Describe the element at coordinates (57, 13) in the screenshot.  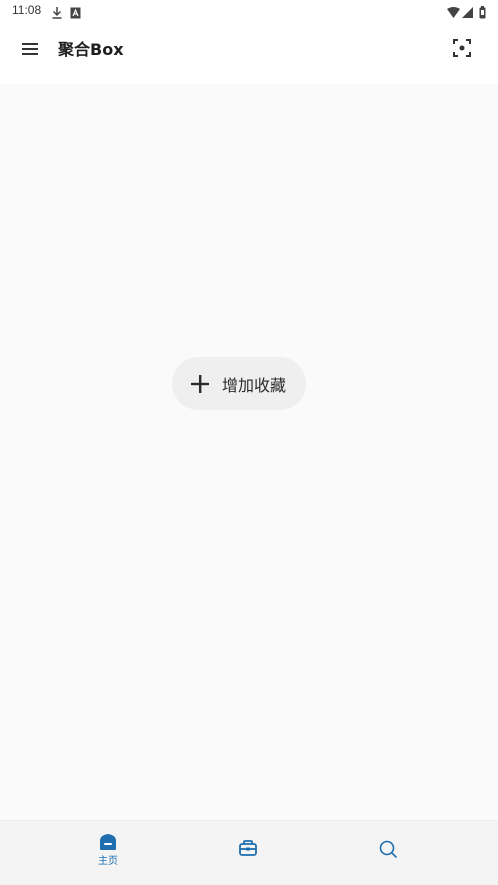
I see `download-icon` at that location.